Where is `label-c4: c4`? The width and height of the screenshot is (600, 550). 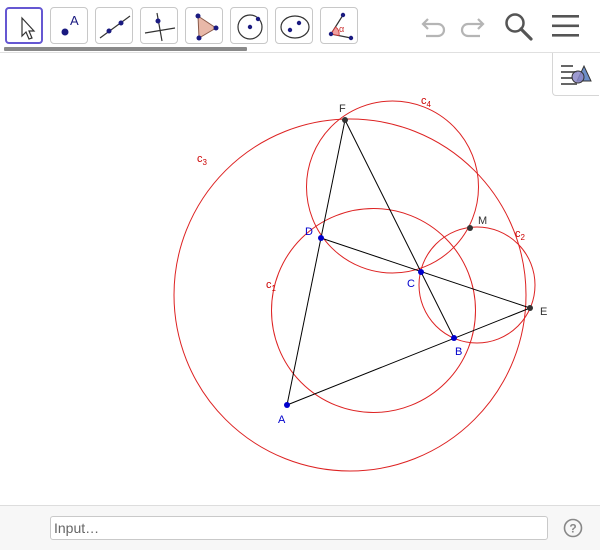
label-c4: c4 is located at coordinates (426, 102).